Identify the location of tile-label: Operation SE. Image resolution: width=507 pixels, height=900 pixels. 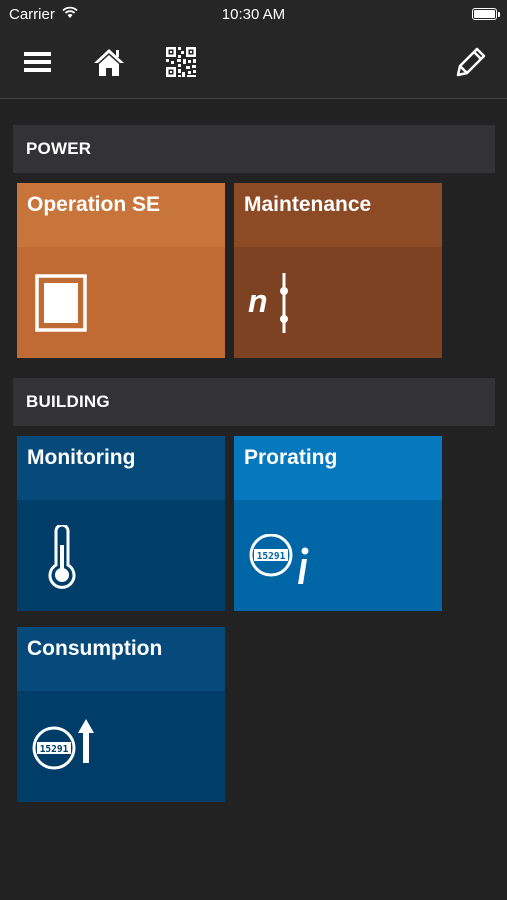
(94, 204).